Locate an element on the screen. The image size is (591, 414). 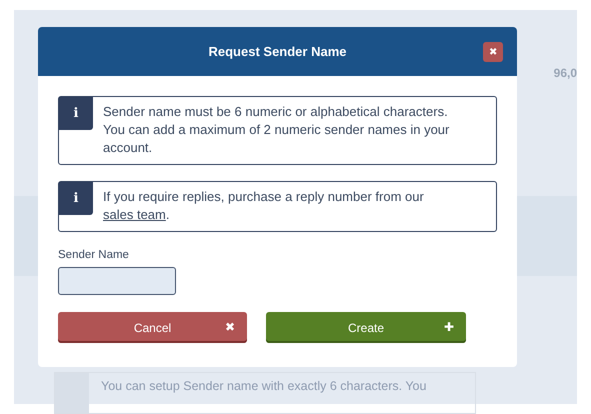
close-button: ✖ is located at coordinates (493, 52).